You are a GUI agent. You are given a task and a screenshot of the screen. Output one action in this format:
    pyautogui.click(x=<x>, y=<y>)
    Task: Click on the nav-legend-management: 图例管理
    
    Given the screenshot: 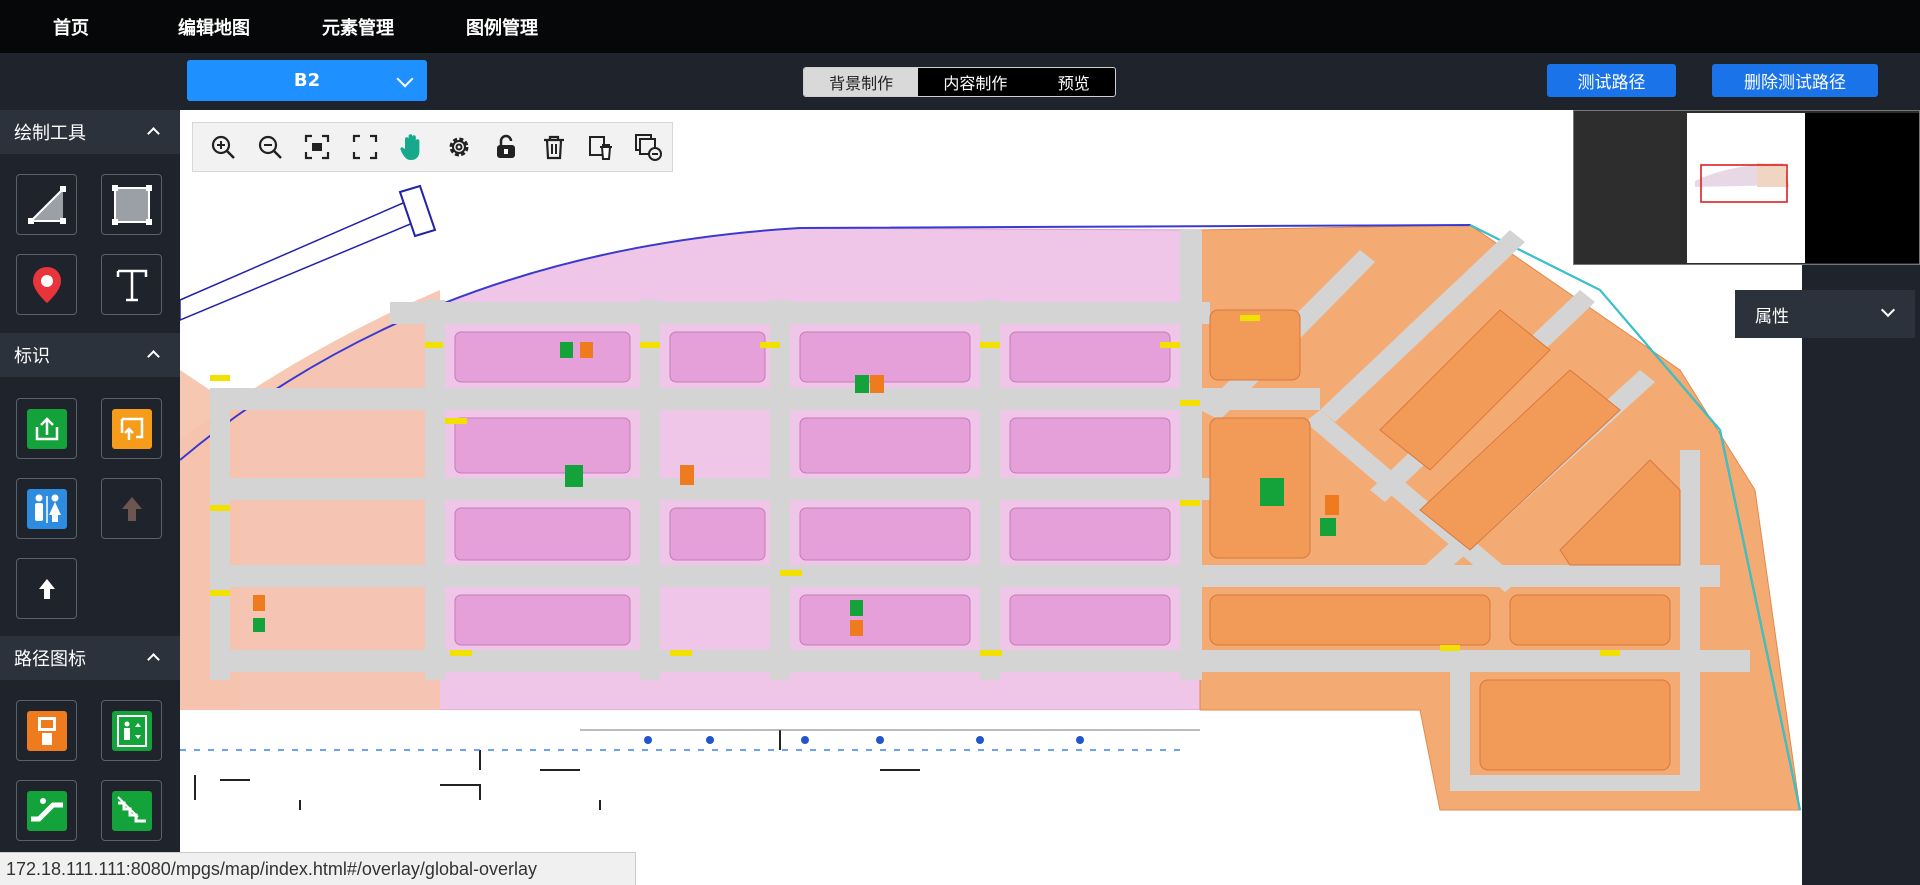 What is the action you would take?
    pyautogui.click(x=502, y=27)
    